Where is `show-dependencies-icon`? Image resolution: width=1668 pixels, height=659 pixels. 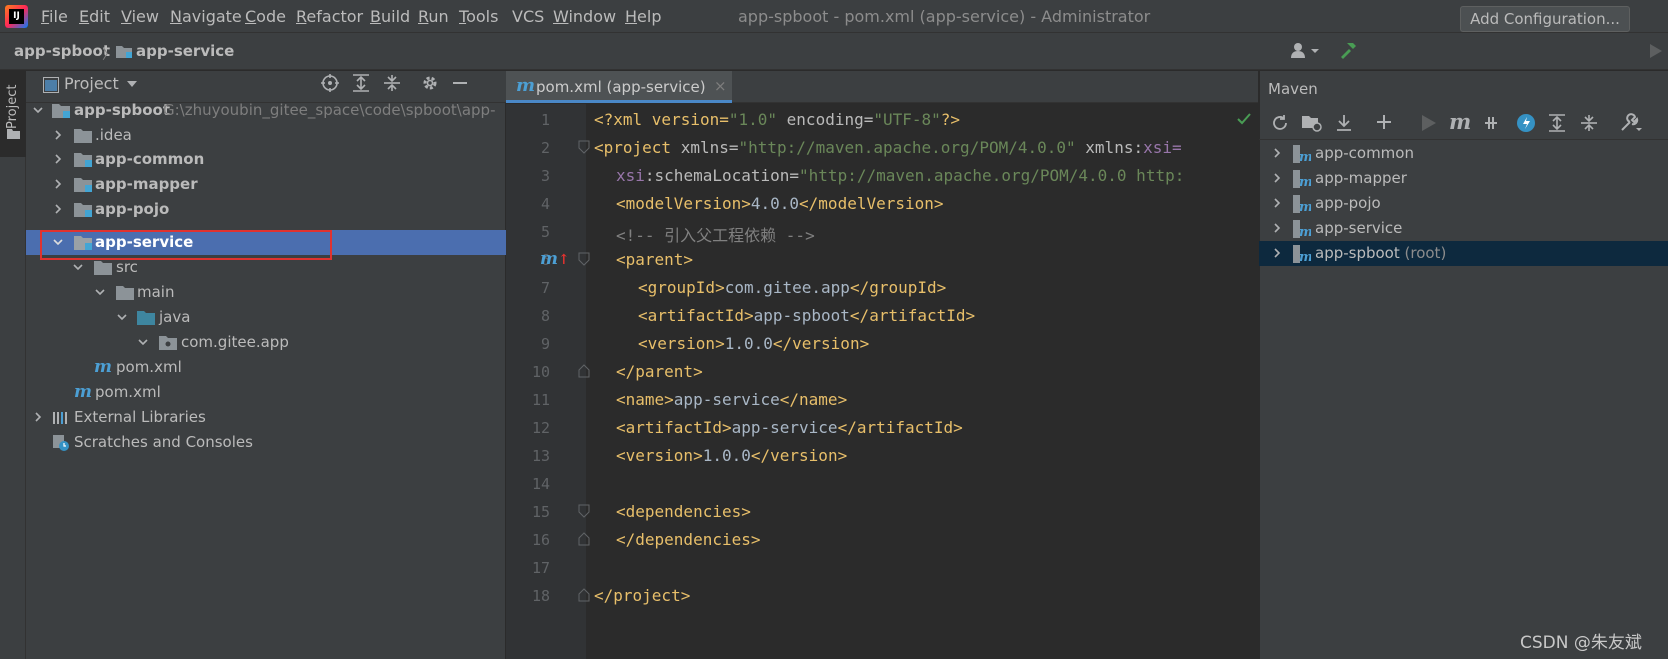 show-dependencies-icon is located at coordinates (1557, 123).